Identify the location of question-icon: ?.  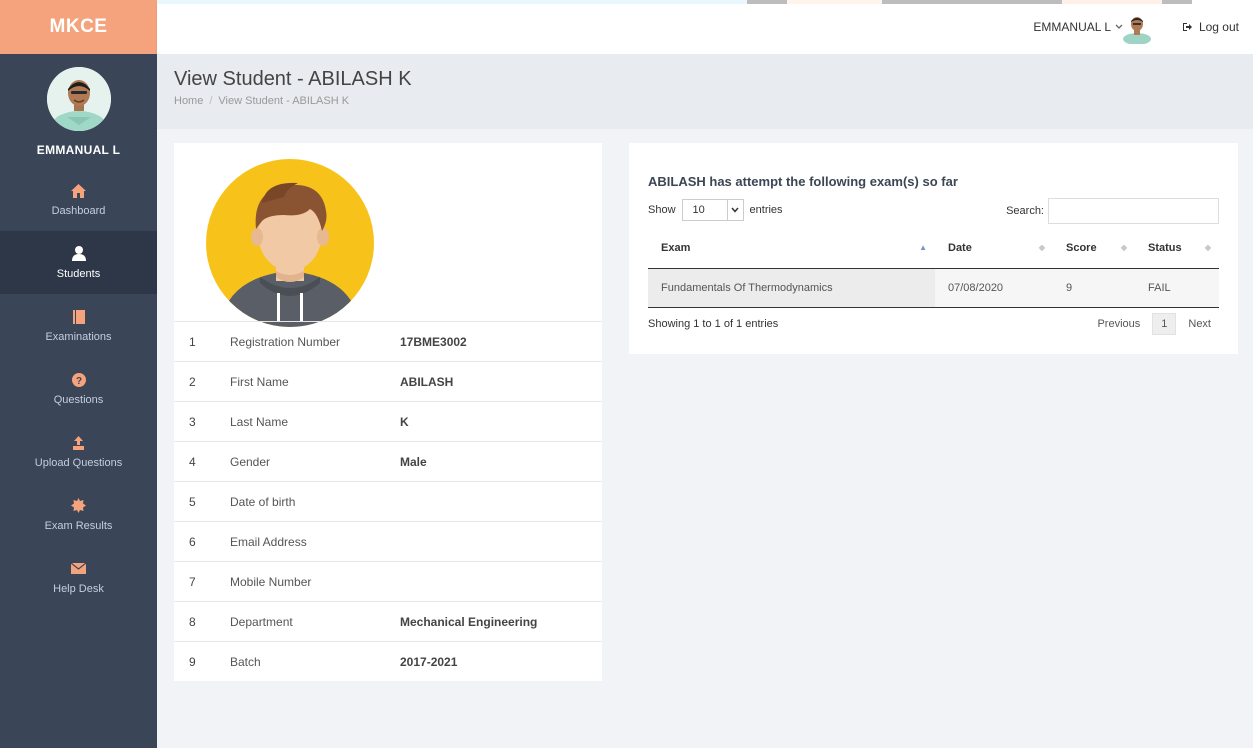
(78, 380).